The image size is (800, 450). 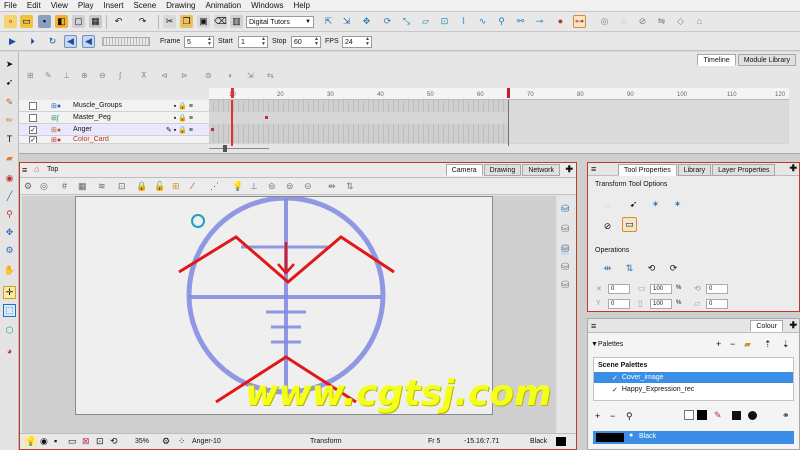 I want to click on cut-icon: ✂, so click(x=169, y=21).